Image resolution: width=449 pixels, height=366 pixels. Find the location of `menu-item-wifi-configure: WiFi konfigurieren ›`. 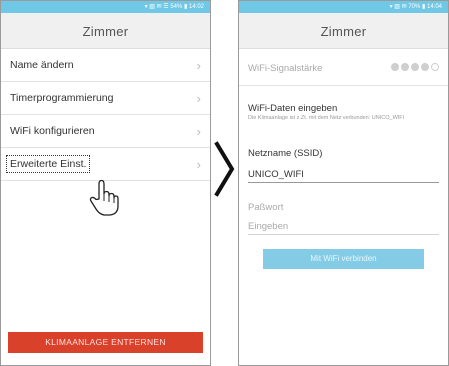

menu-item-wifi-configure: WiFi konfigurieren › is located at coordinates (105, 131).